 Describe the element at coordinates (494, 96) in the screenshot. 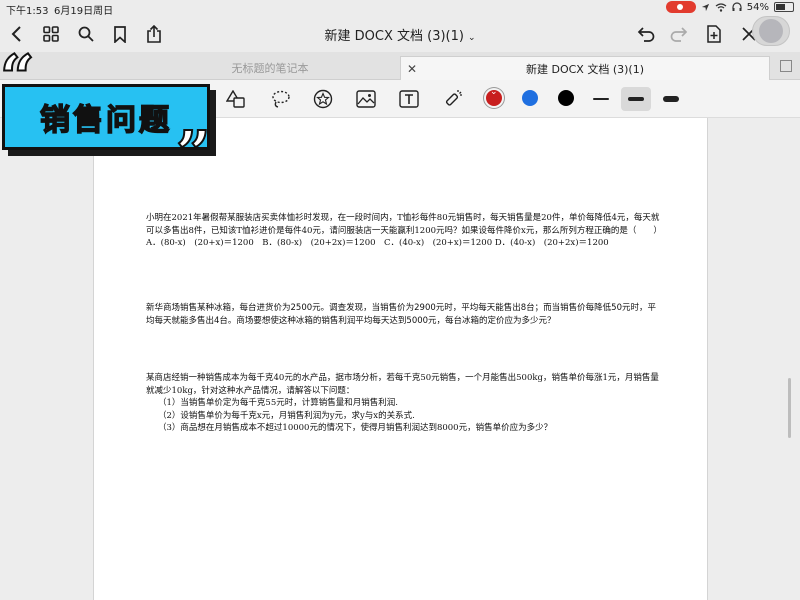

I see `pen-color-red` at that location.